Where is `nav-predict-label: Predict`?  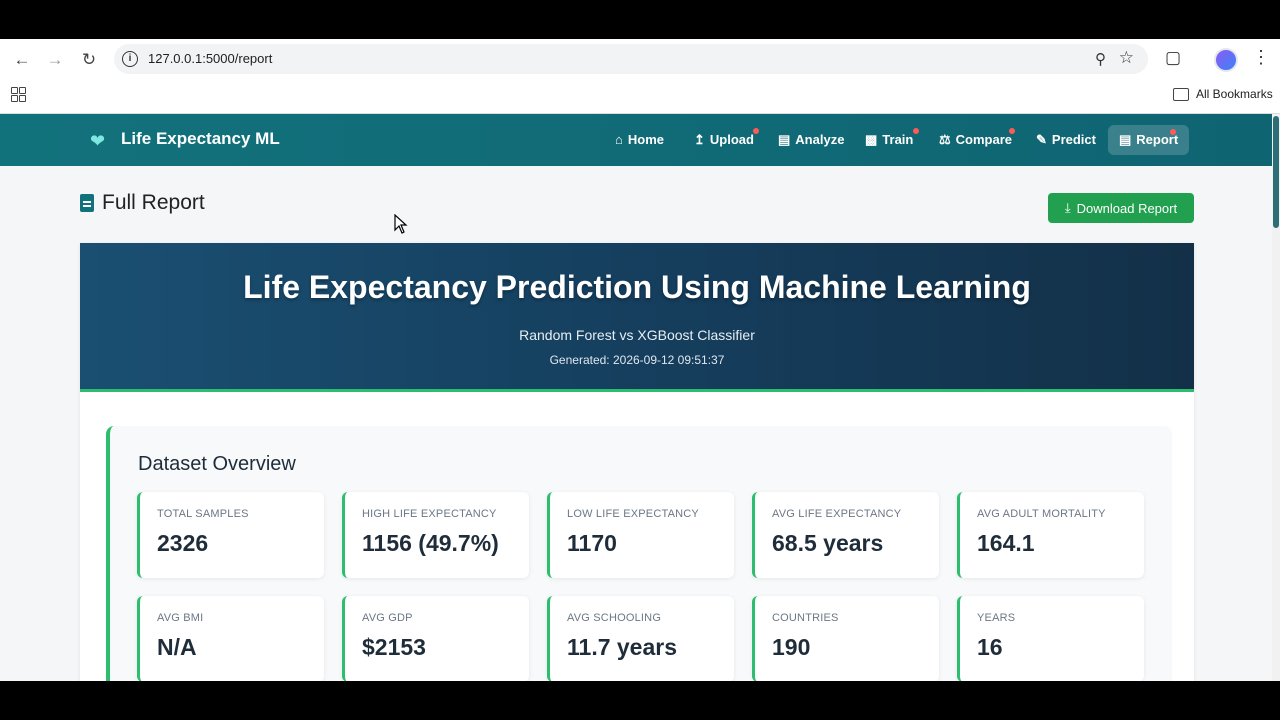 nav-predict-label: Predict is located at coordinates (1073, 139).